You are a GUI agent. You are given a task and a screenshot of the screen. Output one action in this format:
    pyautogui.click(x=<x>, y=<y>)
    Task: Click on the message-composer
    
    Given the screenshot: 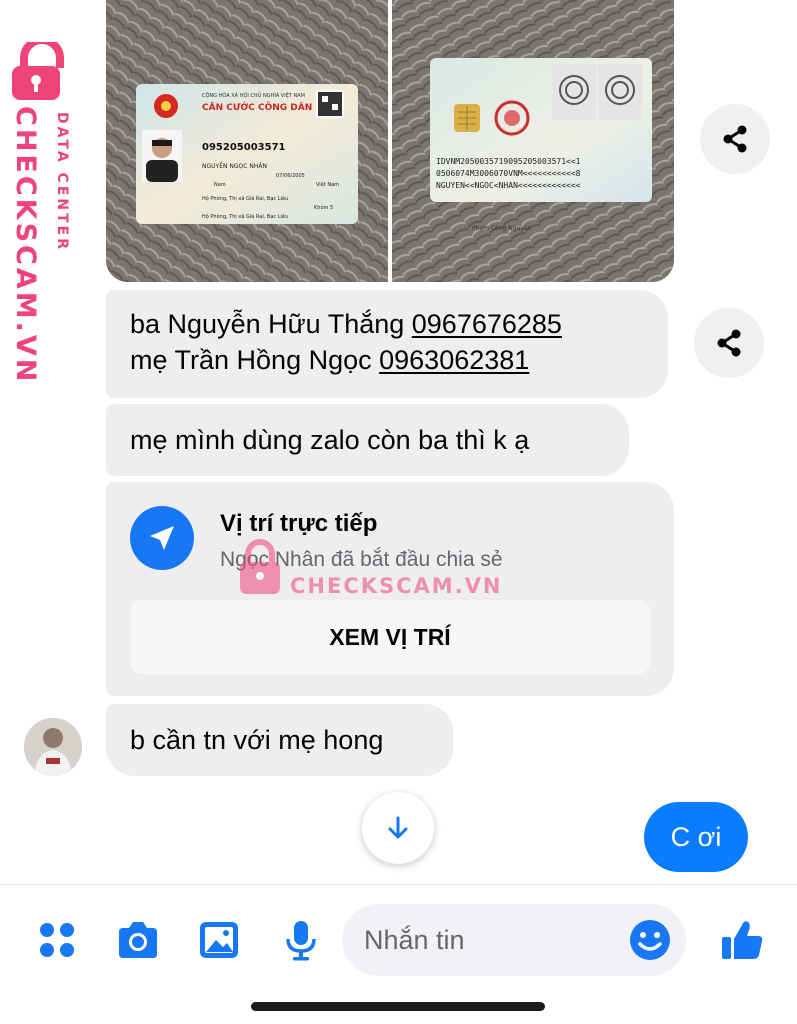 What is the action you would take?
    pyautogui.click(x=398, y=954)
    